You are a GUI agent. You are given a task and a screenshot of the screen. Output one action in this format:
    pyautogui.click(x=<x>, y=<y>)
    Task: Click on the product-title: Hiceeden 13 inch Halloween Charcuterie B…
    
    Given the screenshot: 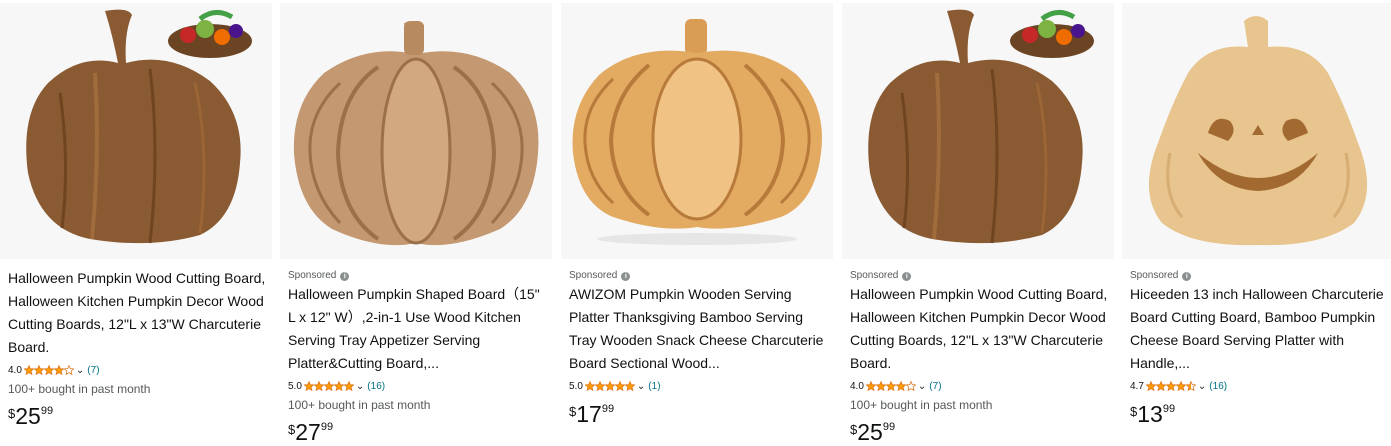 What is the action you would take?
    pyautogui.click(x=1259, y=329)
    